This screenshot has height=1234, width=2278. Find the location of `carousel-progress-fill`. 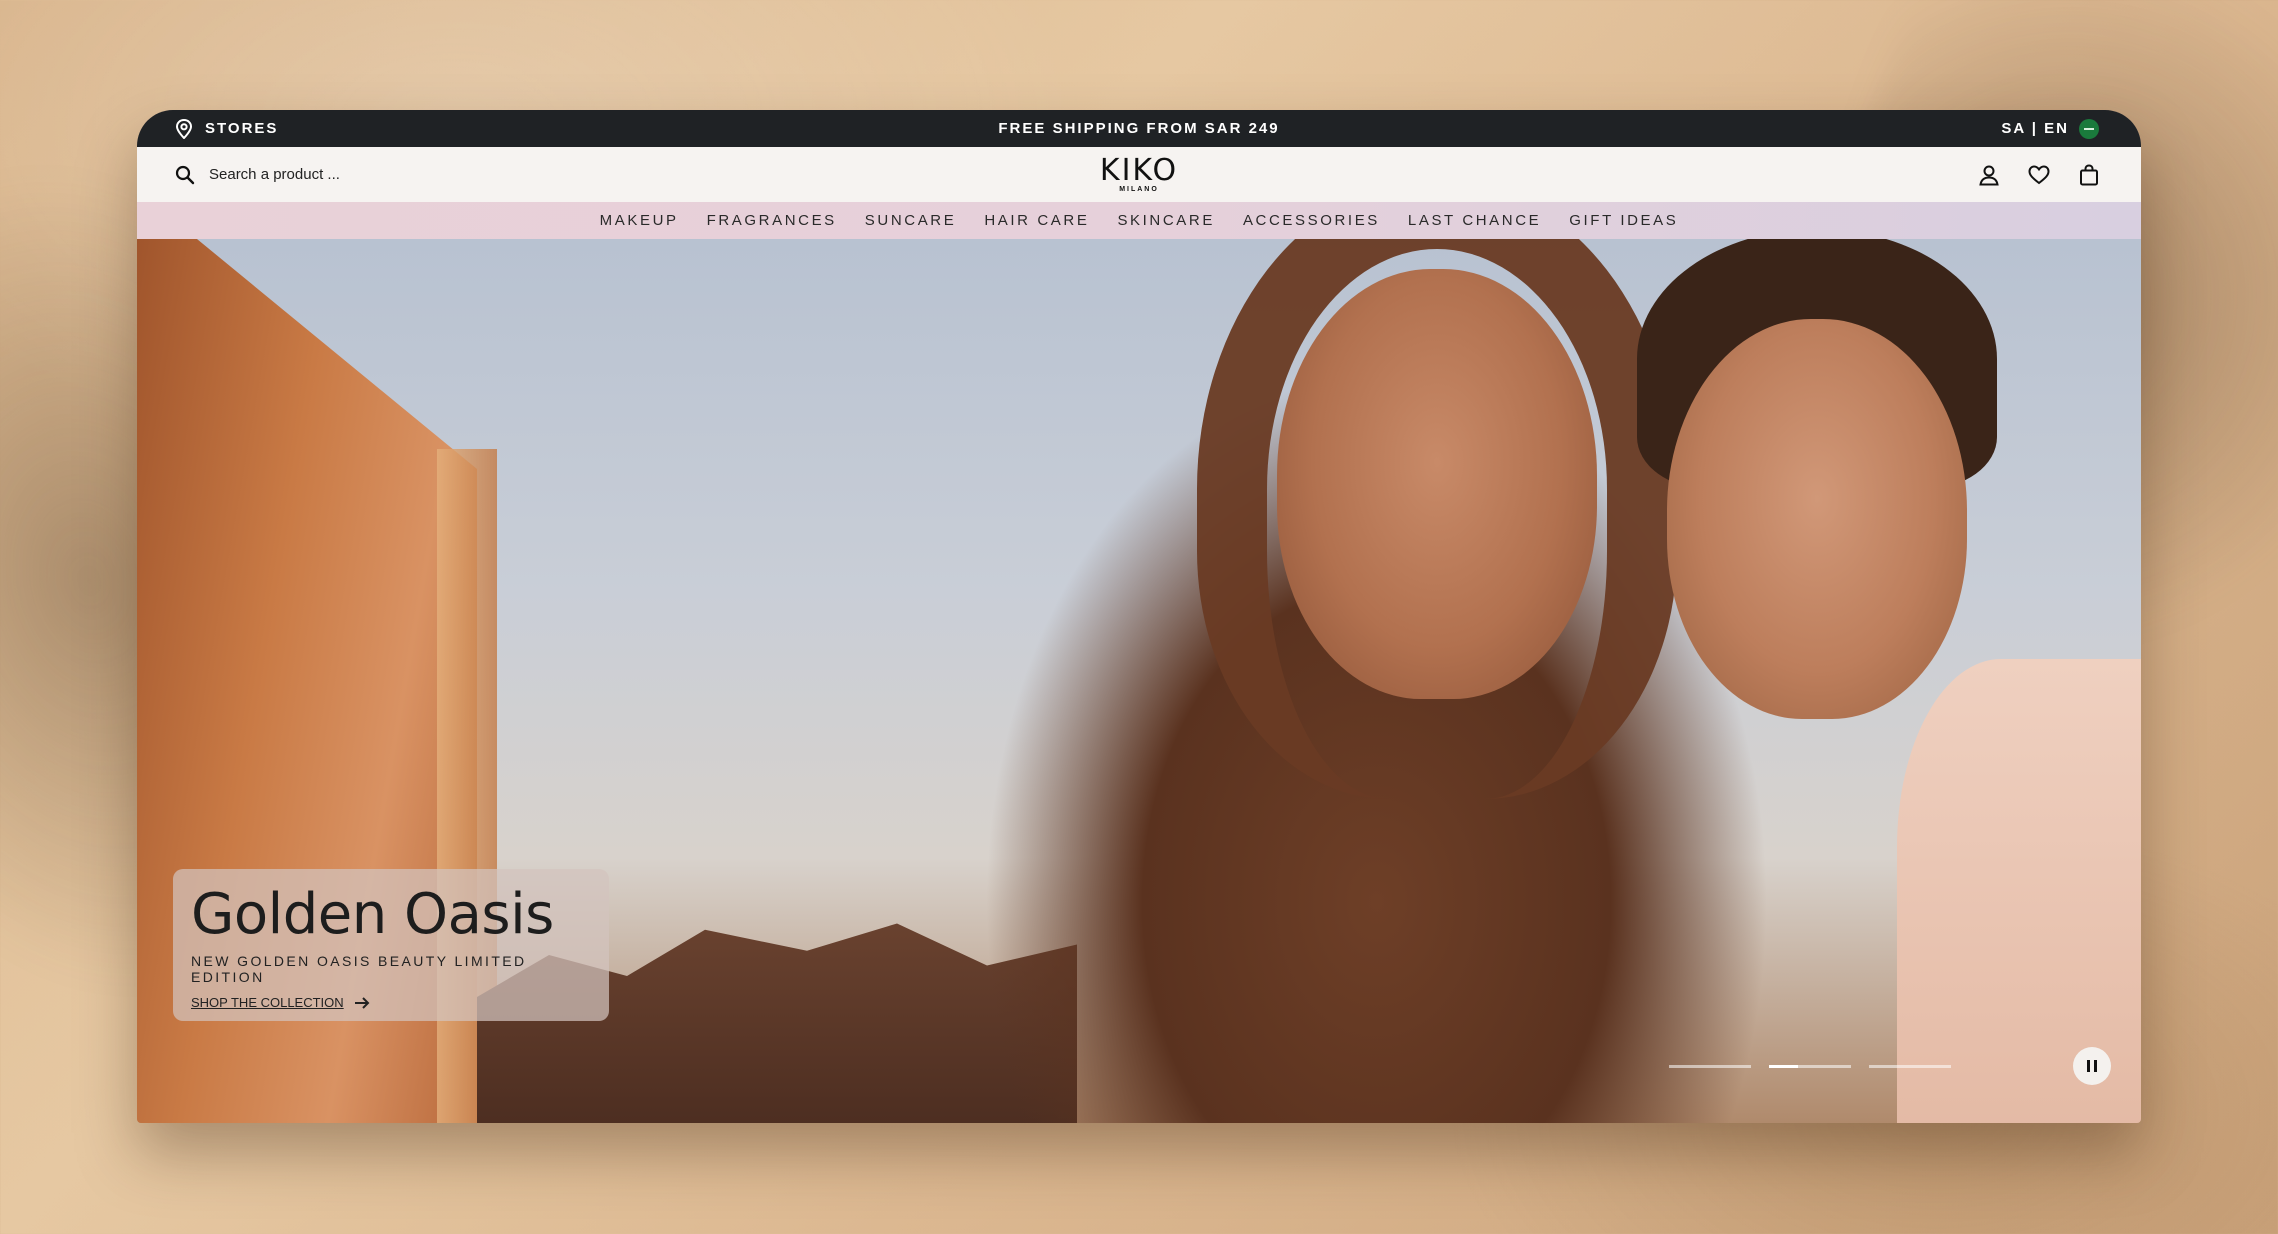

carousel-progress-fill is located at coordinates (1783, 1066).